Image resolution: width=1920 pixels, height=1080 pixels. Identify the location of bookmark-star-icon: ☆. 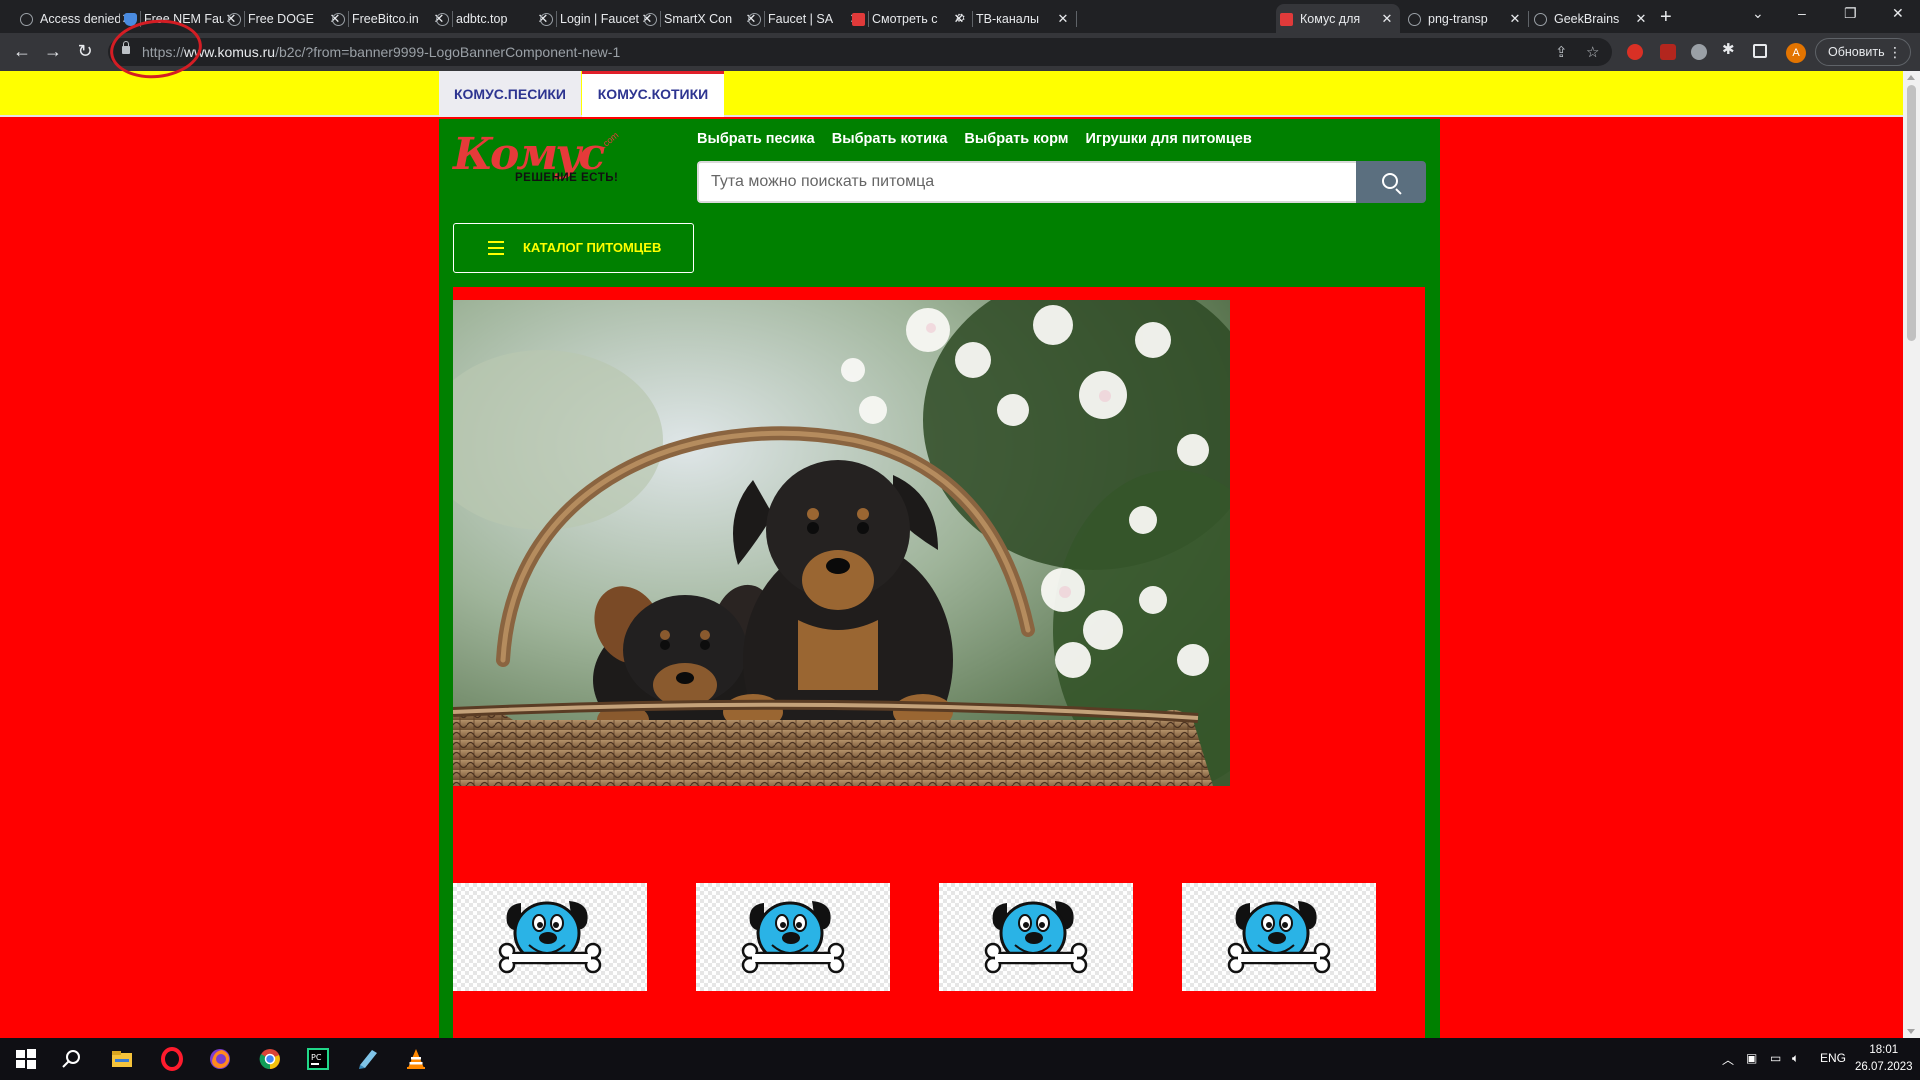
(1592, 52).